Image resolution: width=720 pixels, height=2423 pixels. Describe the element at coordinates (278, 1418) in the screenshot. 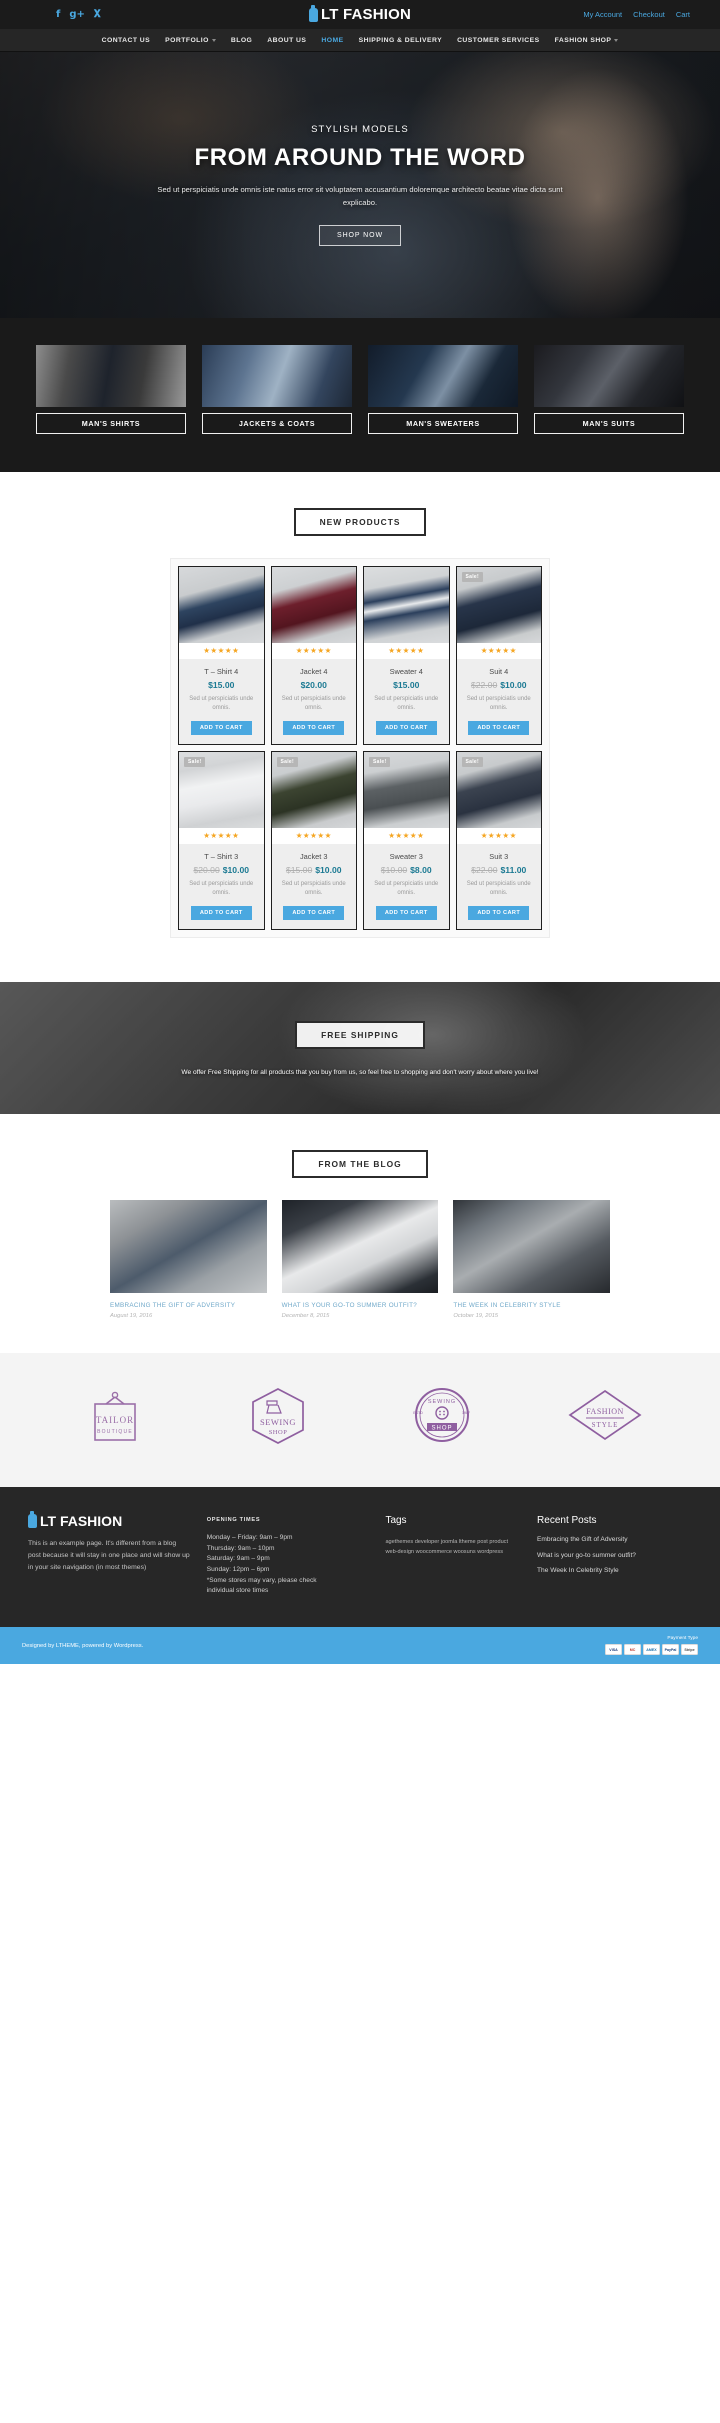

I see `brand-logo-sewing-shop-hex: SEWING SHOP` at that location.